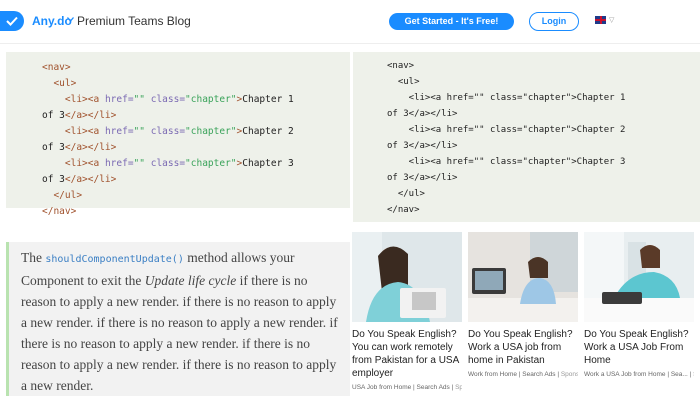 Image resolution: width=700 pixels, height=400 pixels. I want to click on logo-check-icon, so click(12, 21).